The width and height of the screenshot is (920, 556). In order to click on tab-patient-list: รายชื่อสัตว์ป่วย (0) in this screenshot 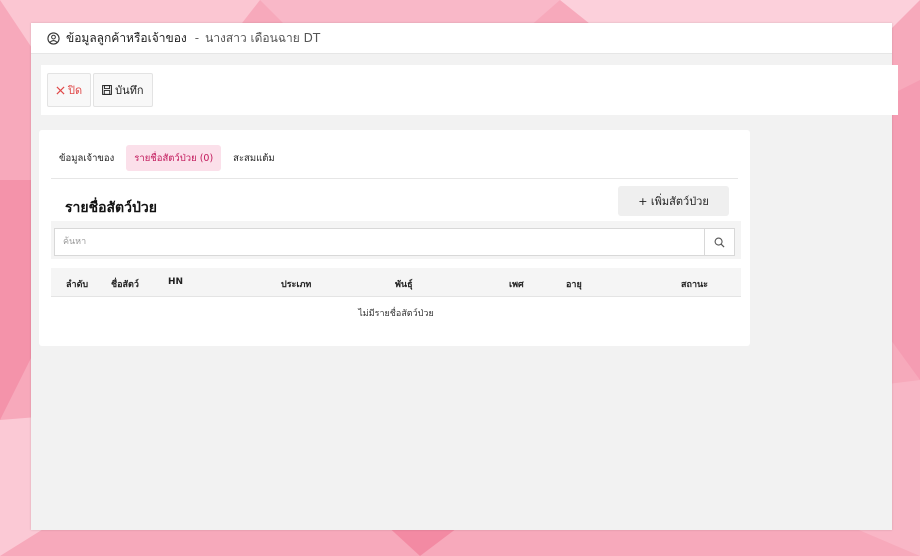, I will do `click(174, 158)`.